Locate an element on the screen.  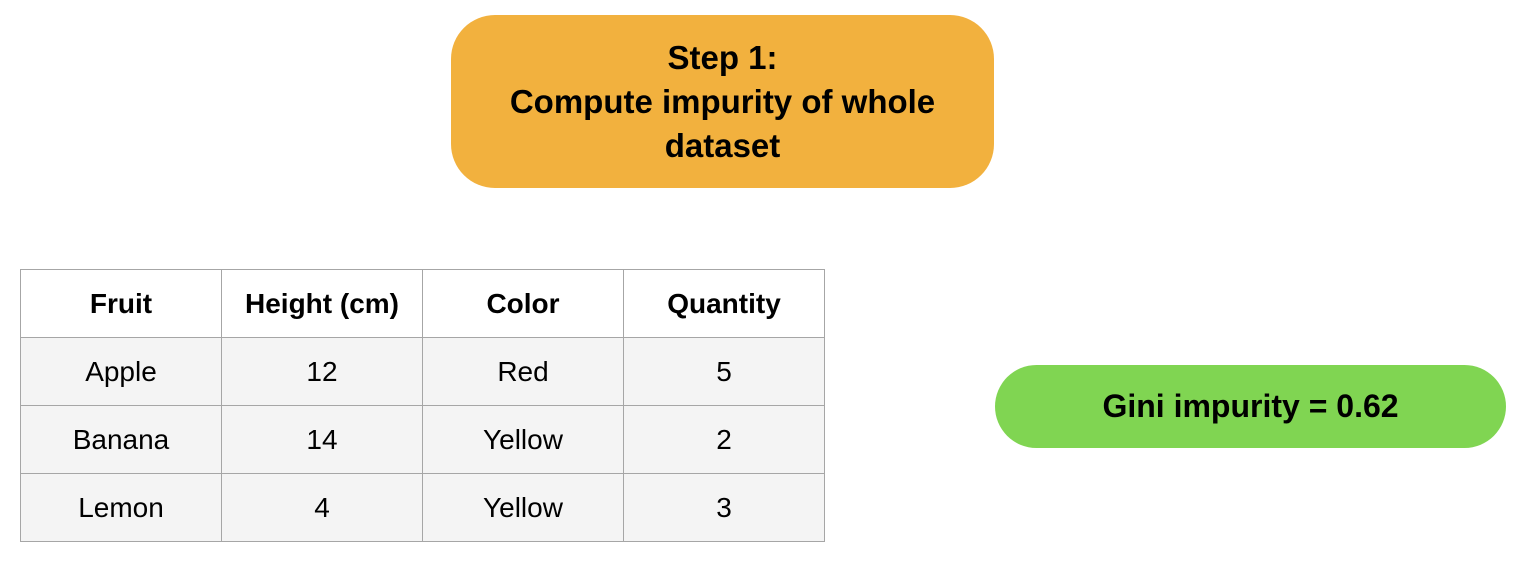
cell-height: 12 is located at coordinates (322, 371).